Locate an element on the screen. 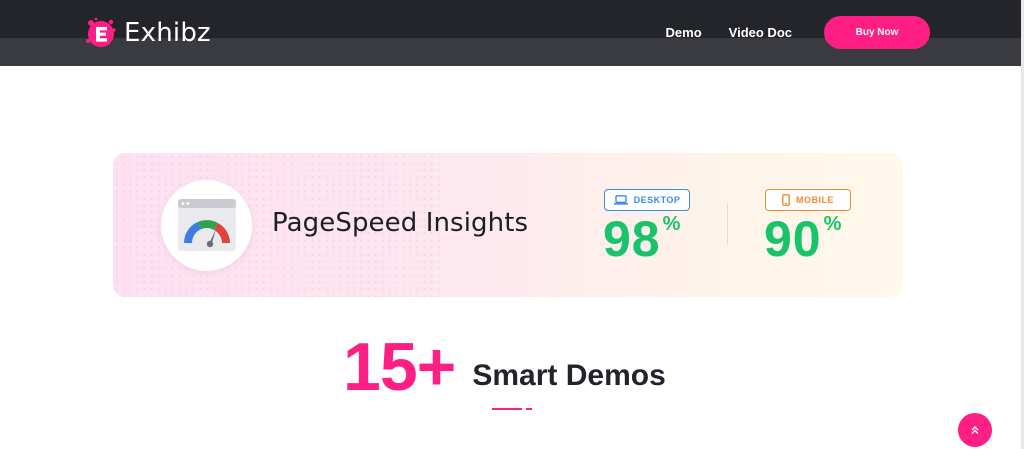  smartphone-icon is located at coordinates (786, 200).